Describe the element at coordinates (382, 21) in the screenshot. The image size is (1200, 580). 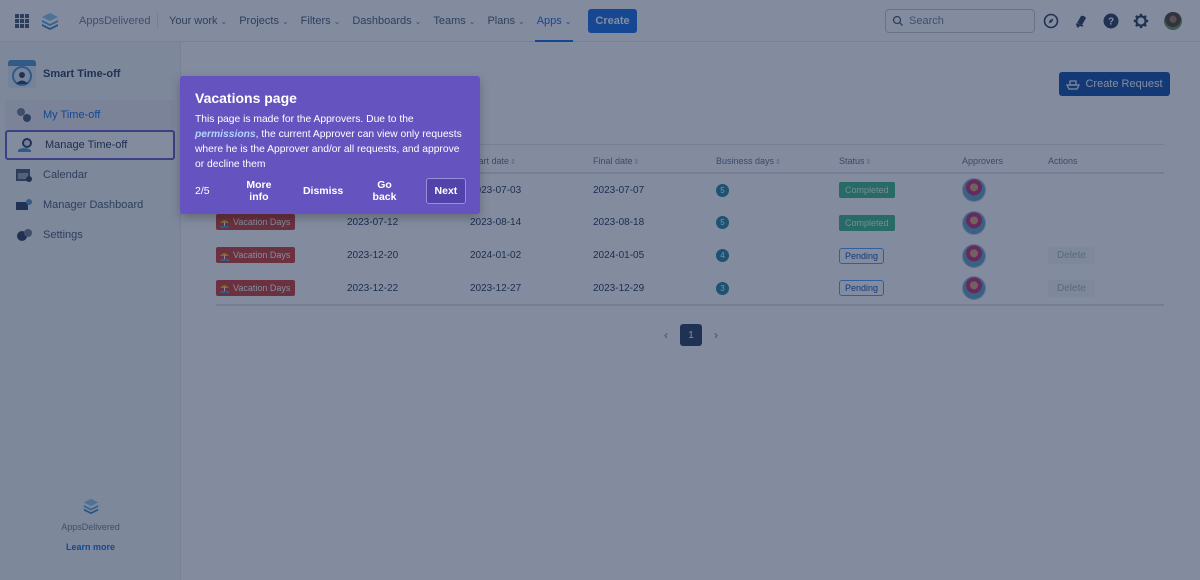
I see `nav-label: Dashboards` at that location.